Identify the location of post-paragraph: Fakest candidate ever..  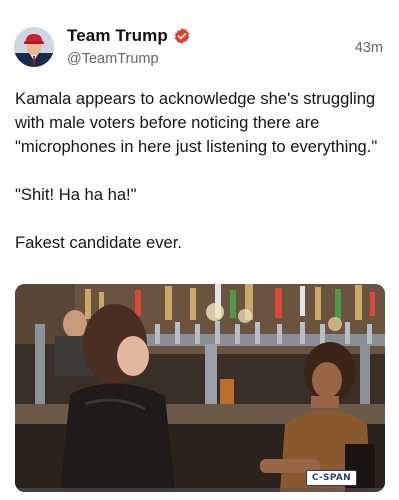
(98, 242).